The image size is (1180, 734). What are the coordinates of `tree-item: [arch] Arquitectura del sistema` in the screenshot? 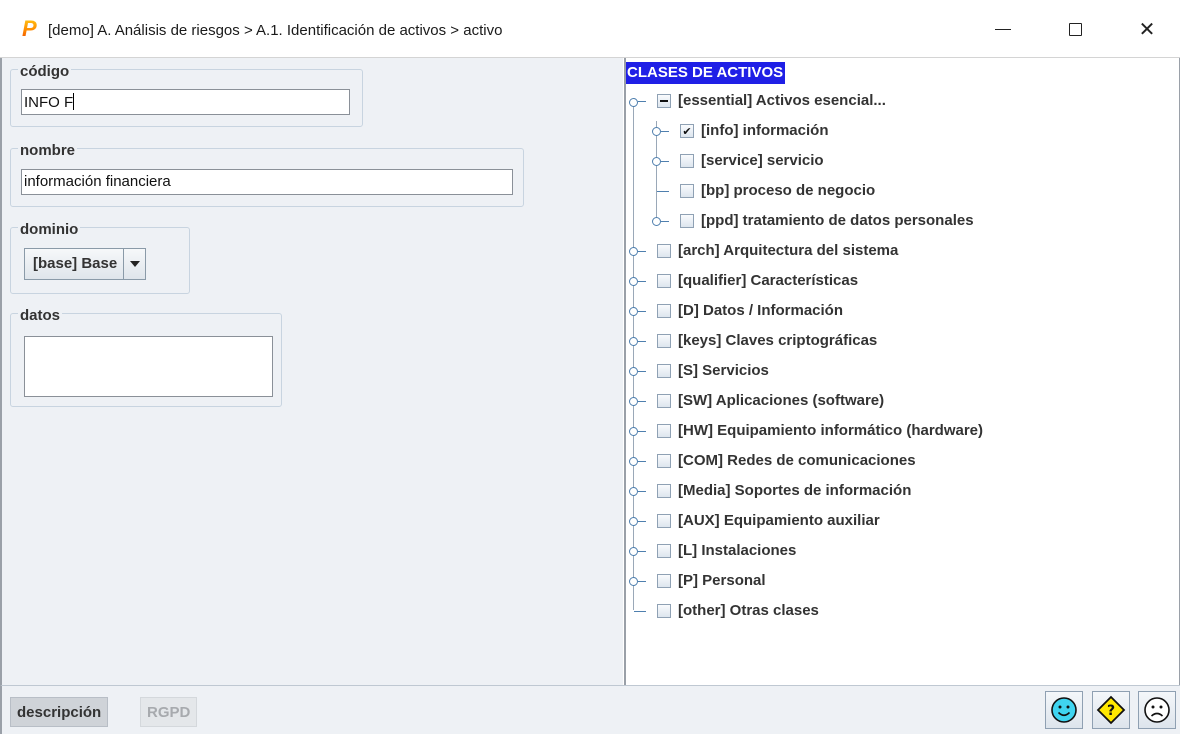 It's located at (896, 251).